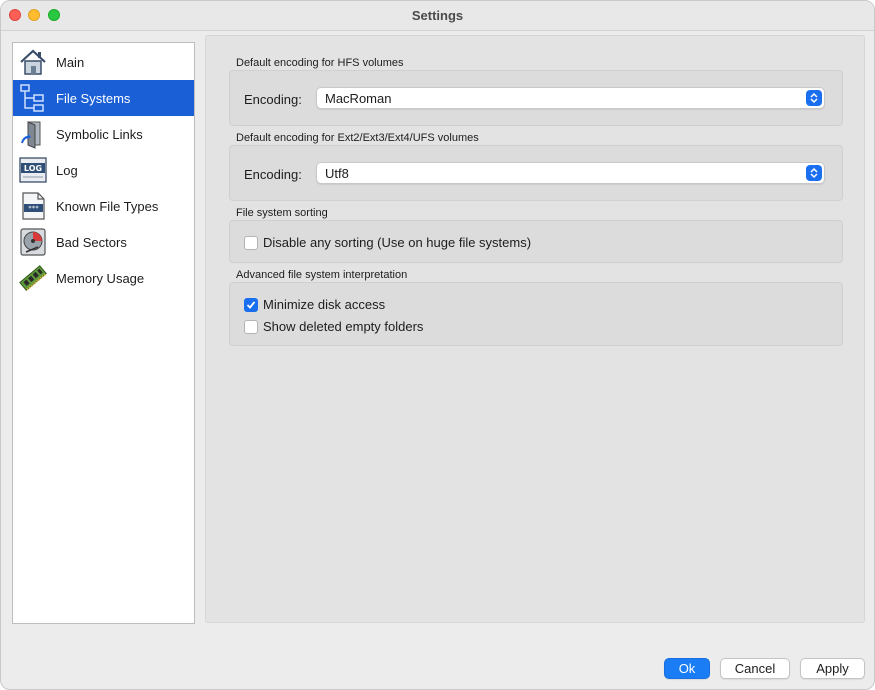  What do you see at coordinates (687, 668) in the screenshot?
I see `ok-button: Ok` at bounding box center [687, 668].